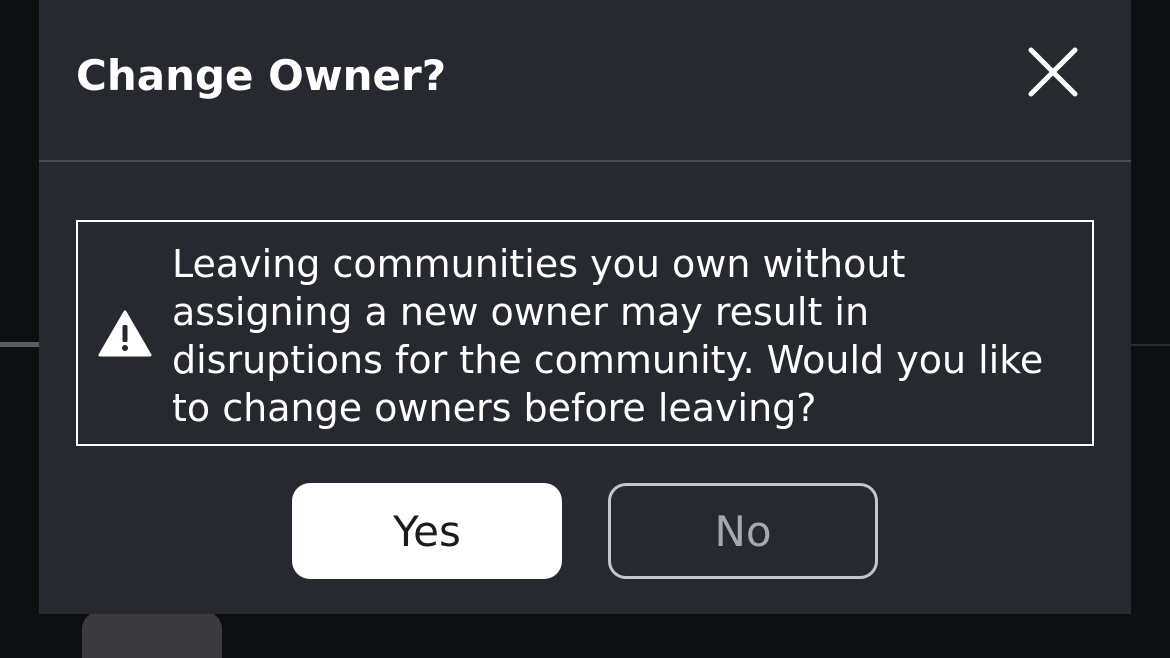  Describe the element at coordinates (743, 531) in the screenshot. I see `no-button: No` at that location.